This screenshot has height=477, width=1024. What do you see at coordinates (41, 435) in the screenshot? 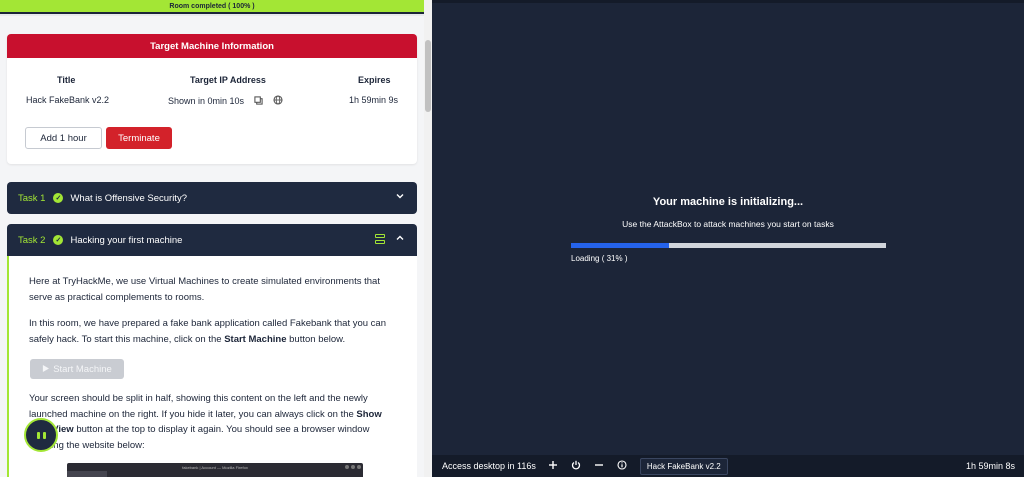
I see `pause-fab-button` at bounding box center [41, 435].